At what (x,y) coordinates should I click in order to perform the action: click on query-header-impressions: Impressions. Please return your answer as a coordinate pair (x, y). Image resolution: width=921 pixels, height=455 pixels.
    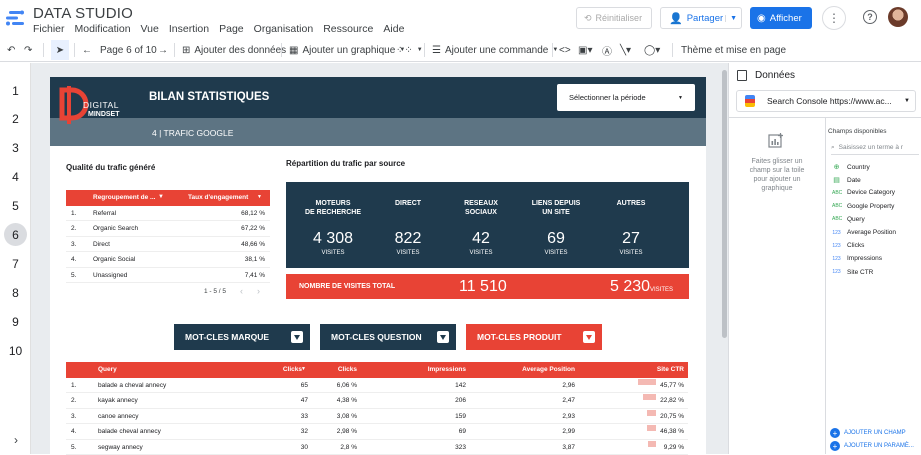
    Looking at the image, I should click on (447, 369).